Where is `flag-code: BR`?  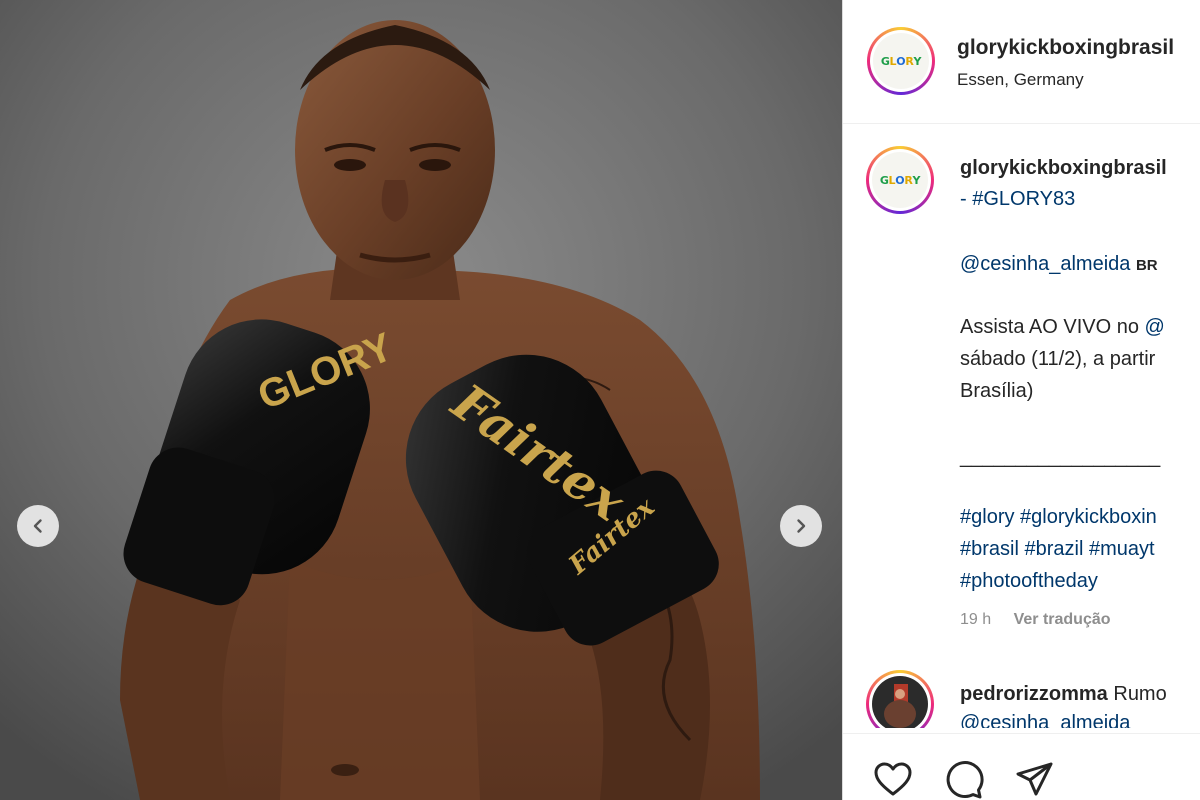
flag-code: BR is located at coordinates (1146, 265).